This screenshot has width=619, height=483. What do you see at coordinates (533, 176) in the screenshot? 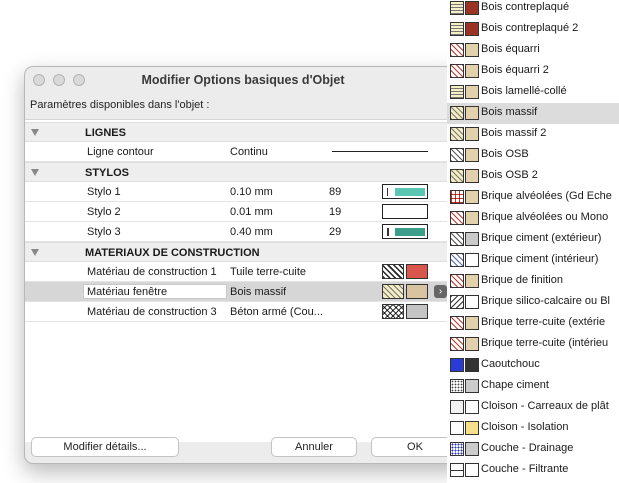
I see `material-list-item: Bois OSB 2` at bounding box center [533, 176].